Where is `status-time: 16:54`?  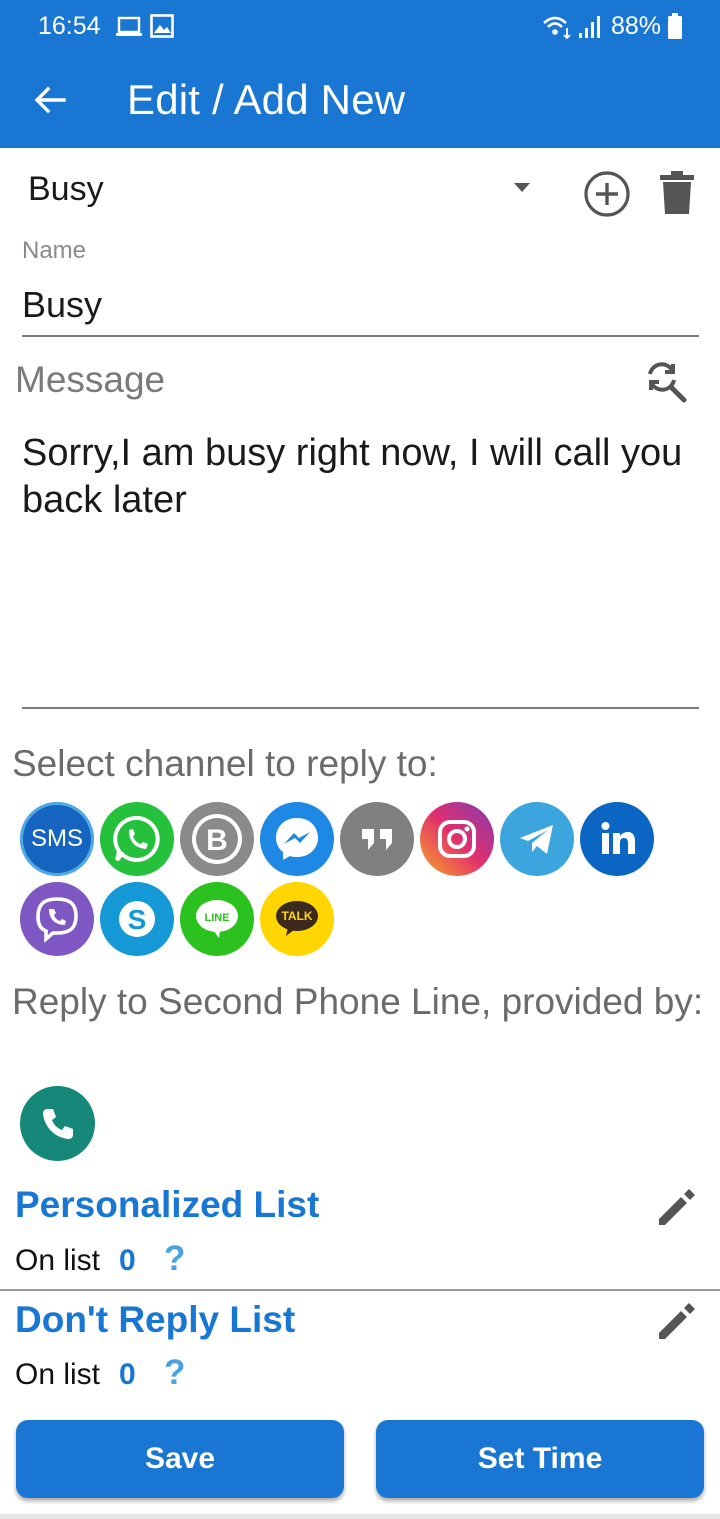 status-time: 16:54 is located at coordinates (69, 26).